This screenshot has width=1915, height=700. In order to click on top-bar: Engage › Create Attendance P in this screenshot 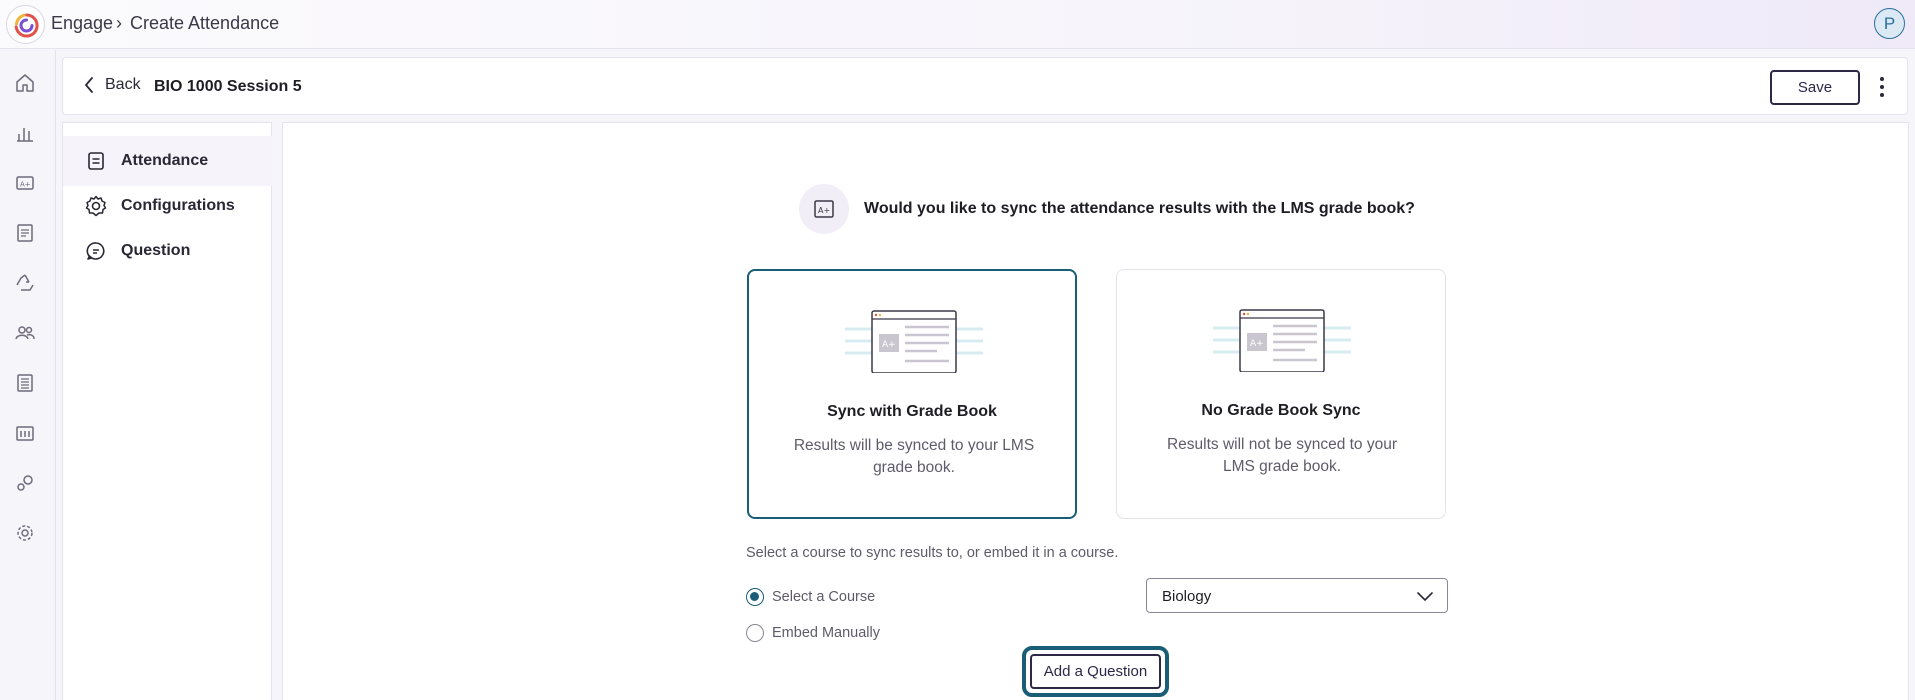, I will do `click(957, 24)`.